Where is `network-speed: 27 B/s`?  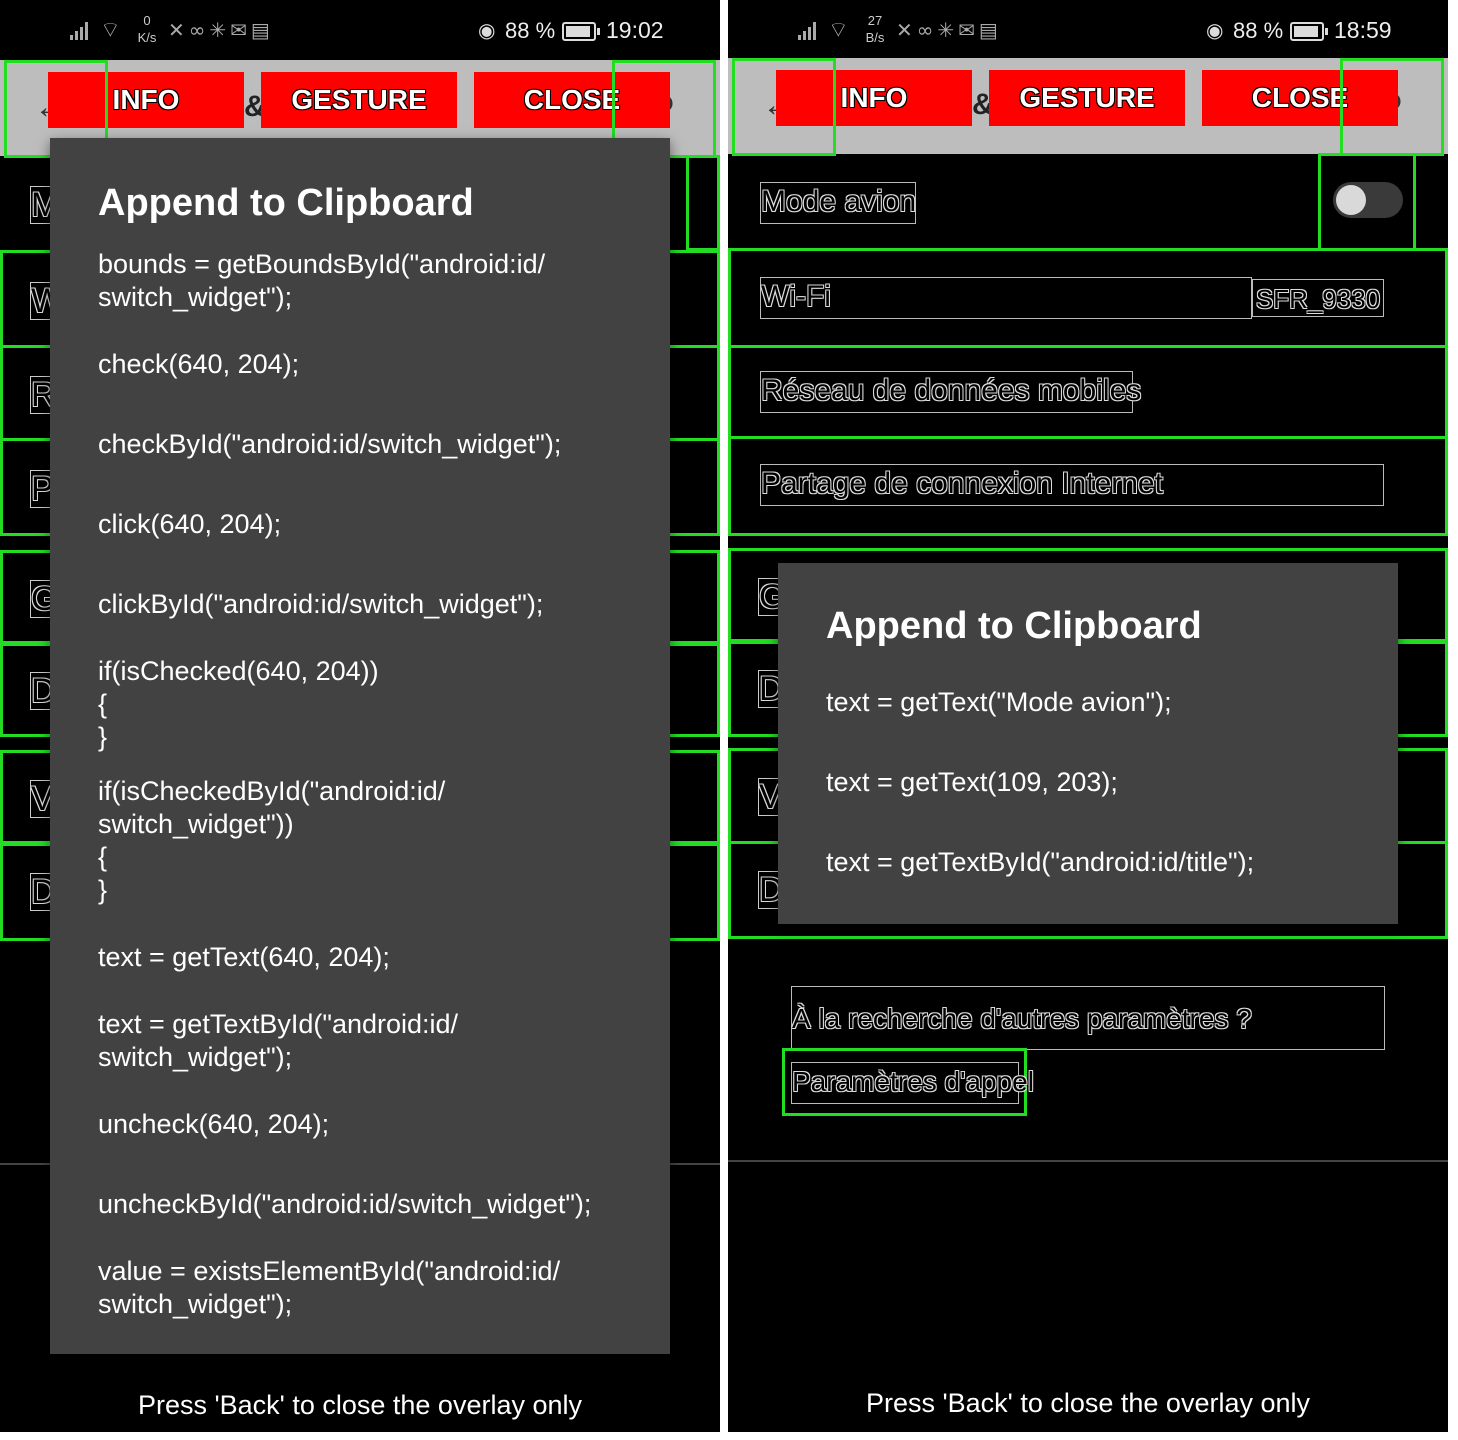
network-speed: 27 B/s is located at coordinates (875, 29).